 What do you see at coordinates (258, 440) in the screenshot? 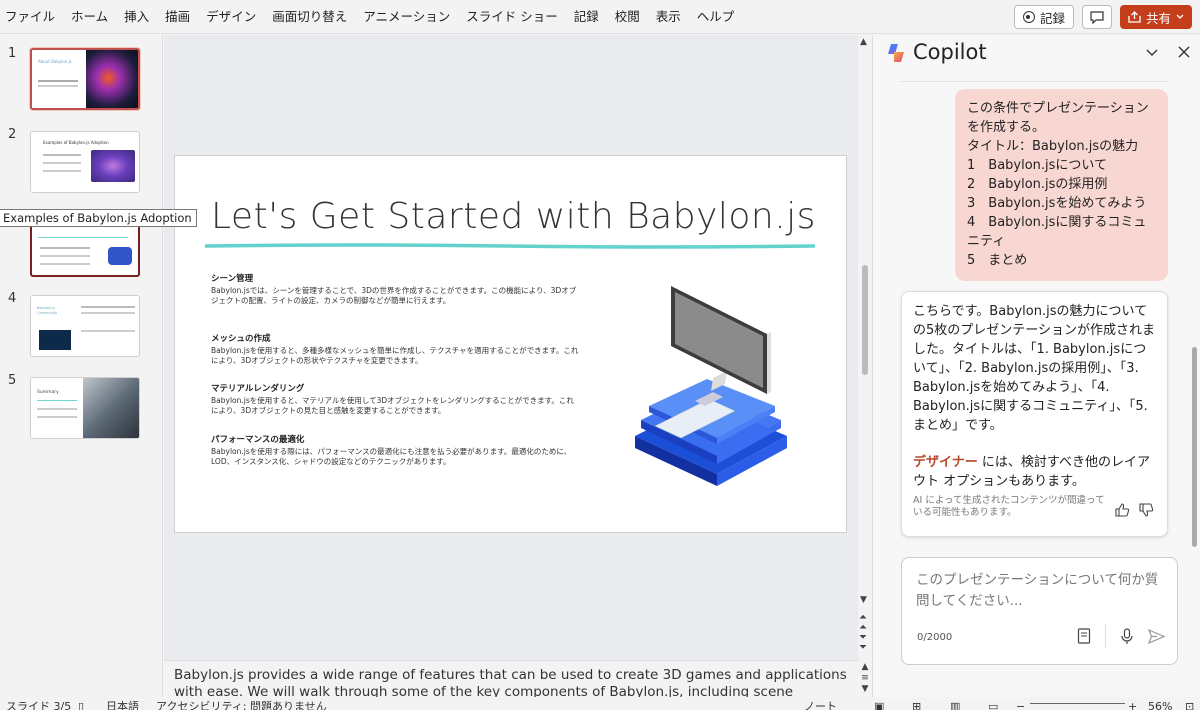
I see `section-heading: パフォーマンスの最適化` at bounding box center [258, 440].